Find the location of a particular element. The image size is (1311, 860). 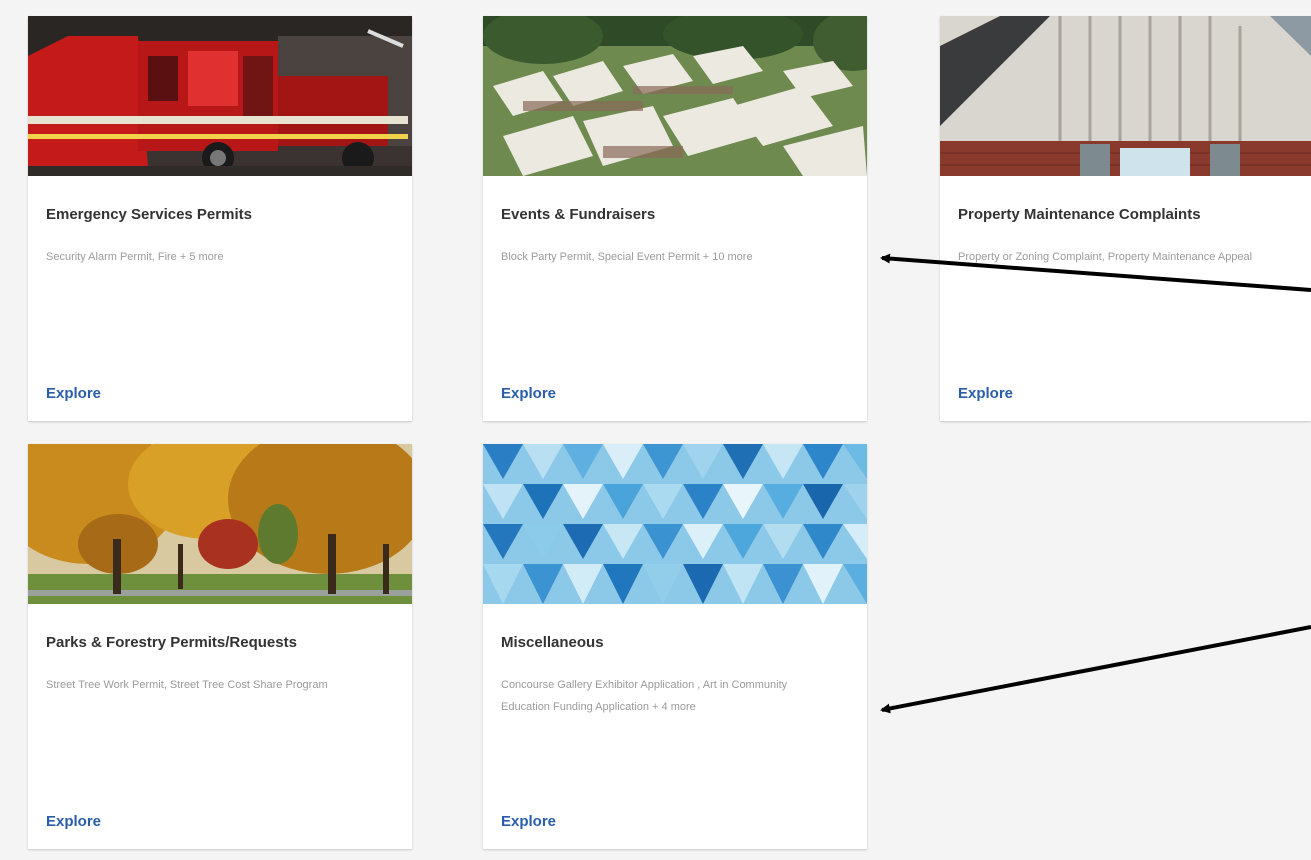

card-description: Security Alarm Permit, Fire + 5 more is located at coordinates (135, 257).